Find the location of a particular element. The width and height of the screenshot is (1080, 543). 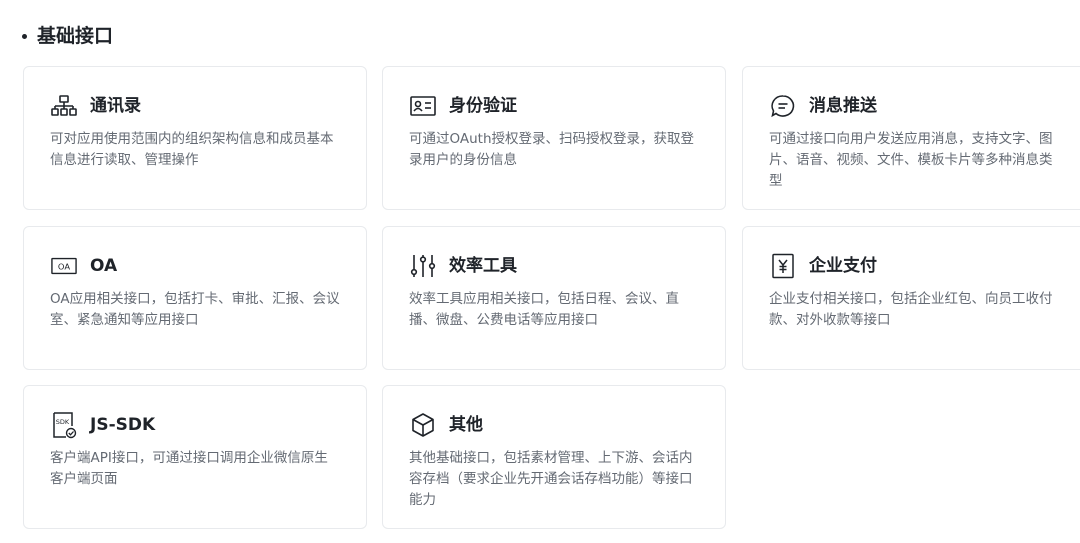

card-title: 其他 is located at coordinates (466, 425).